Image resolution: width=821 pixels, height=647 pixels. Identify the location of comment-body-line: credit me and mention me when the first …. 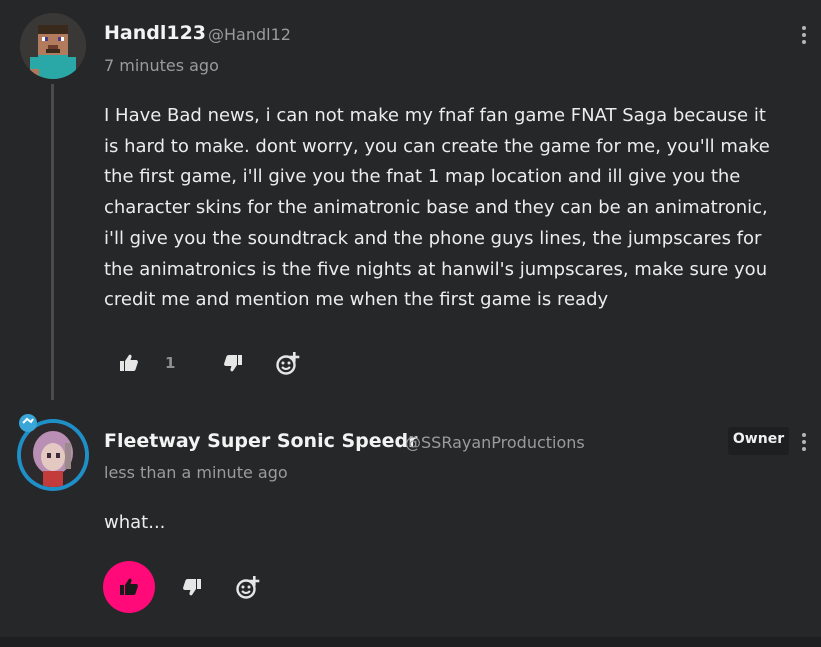
(356, 300).